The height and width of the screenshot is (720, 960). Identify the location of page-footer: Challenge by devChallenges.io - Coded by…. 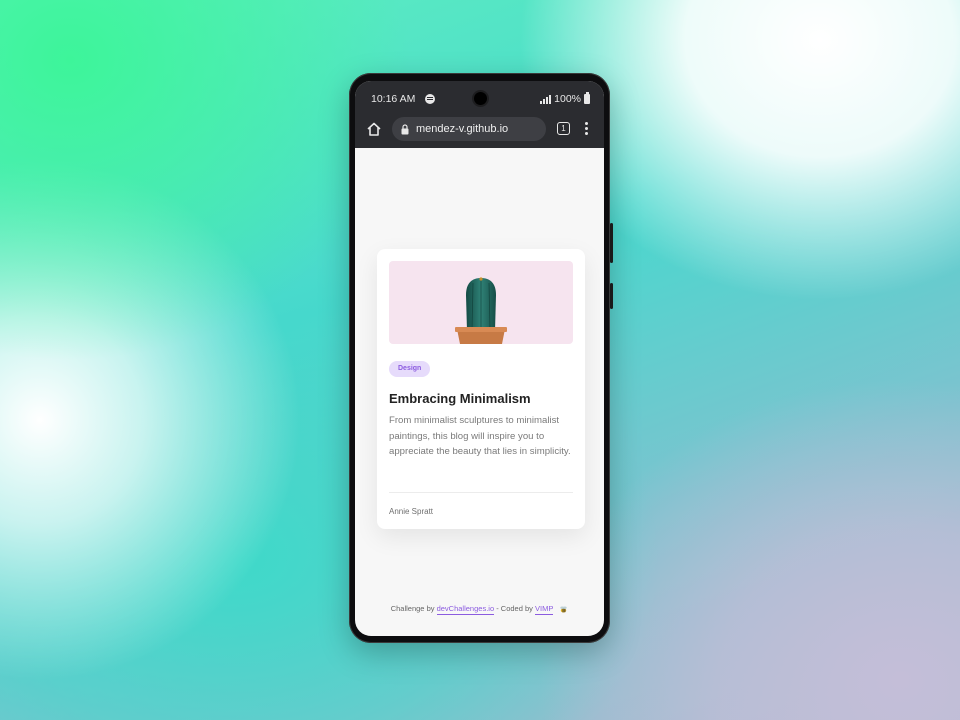
(479, 609).